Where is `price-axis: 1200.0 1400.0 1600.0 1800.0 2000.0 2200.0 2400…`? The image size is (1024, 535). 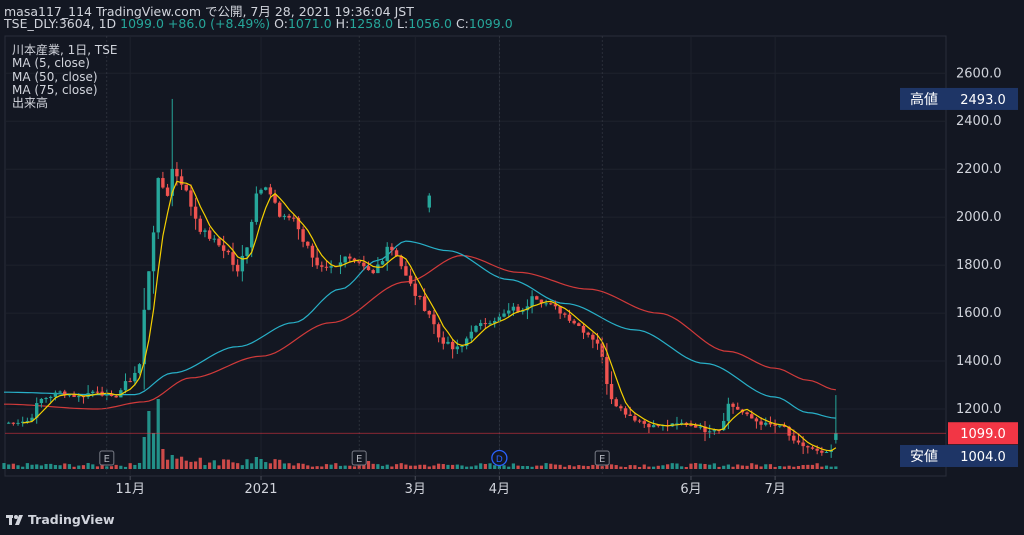 price-axis: 1200.0 1400.0 1600.0 1800.0 2000.0 2200.0 2400… is located at coordinates (979, 241).